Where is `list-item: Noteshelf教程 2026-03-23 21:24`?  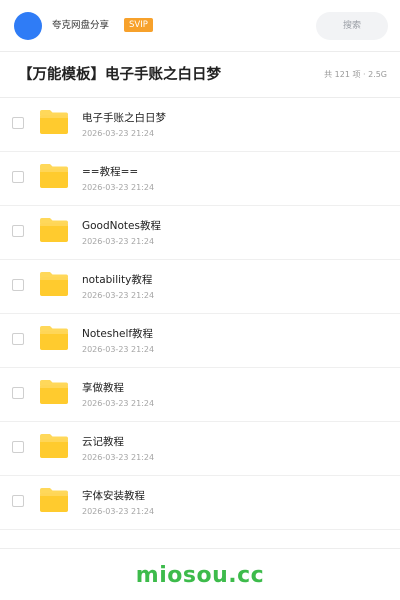 list-item: Noteshelf教程 2026-03-23 21:24 is located at coordinates (200, 341).